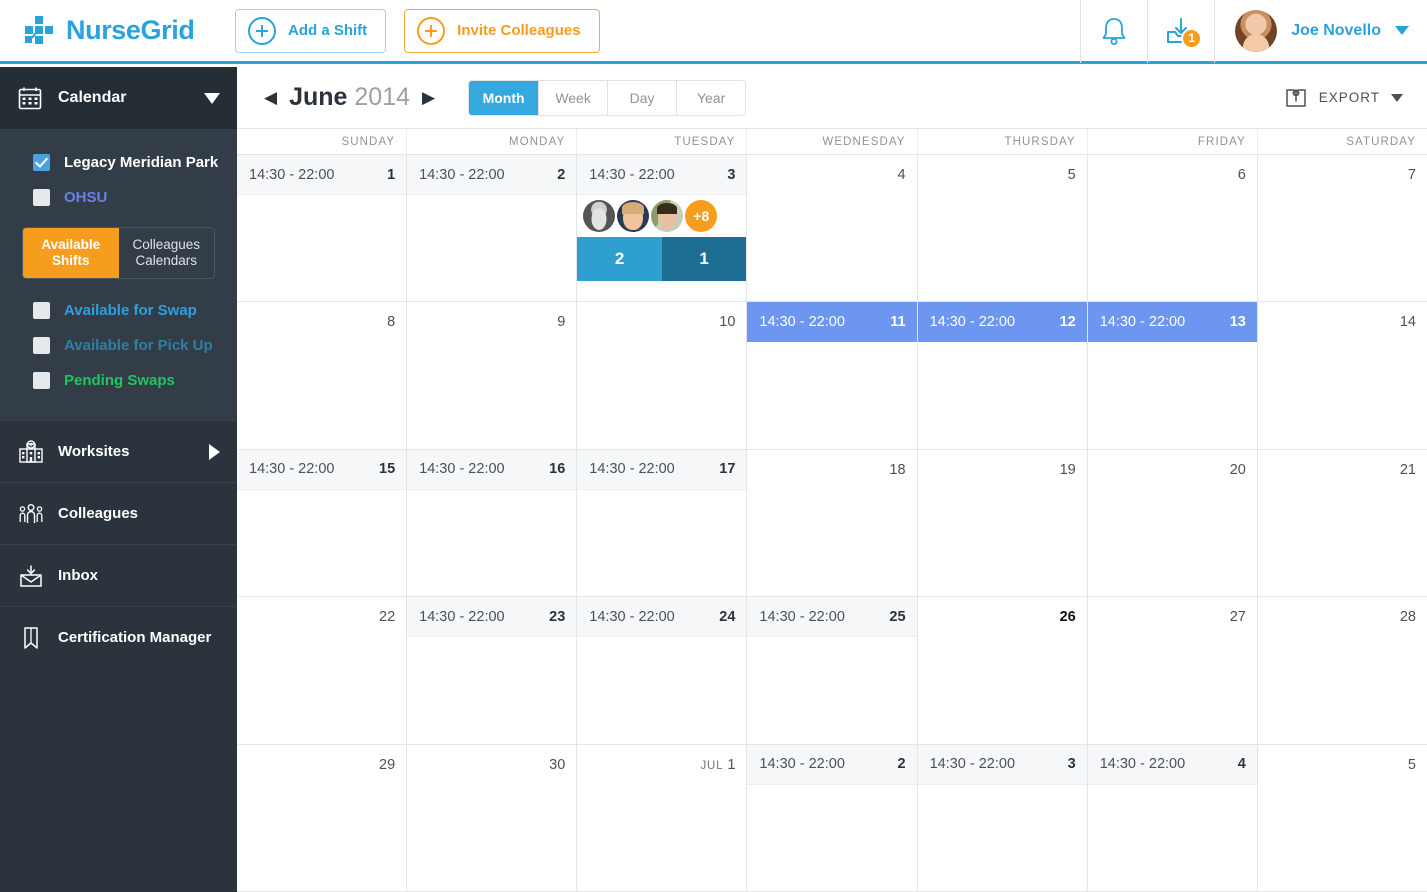 This screenshot has width=1427, height=892. Describe the element at coordinates (712, 765) in the screenshot. I see `month-prefix: JUL` at that location.